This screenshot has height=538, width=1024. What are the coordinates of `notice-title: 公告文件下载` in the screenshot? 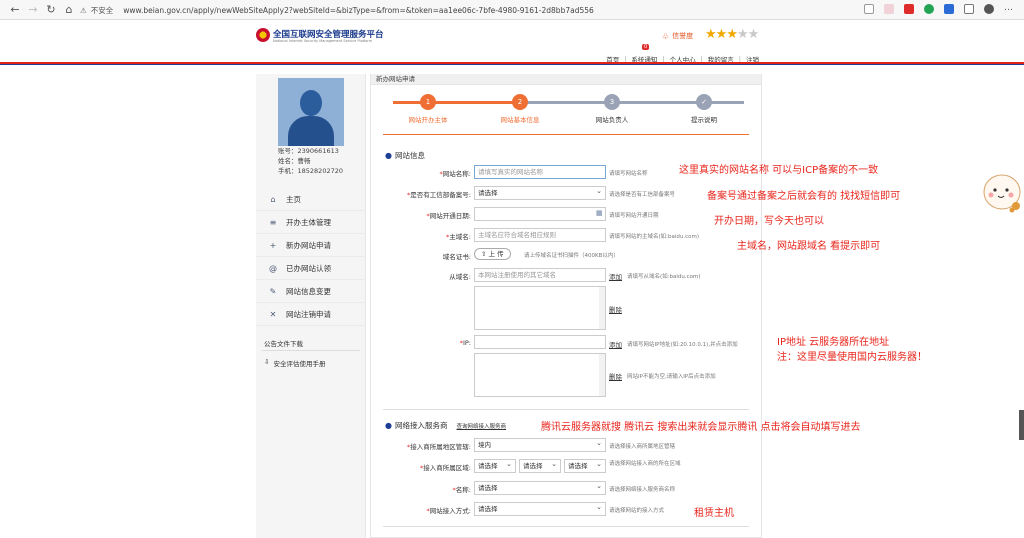 It's located at (283, 344).